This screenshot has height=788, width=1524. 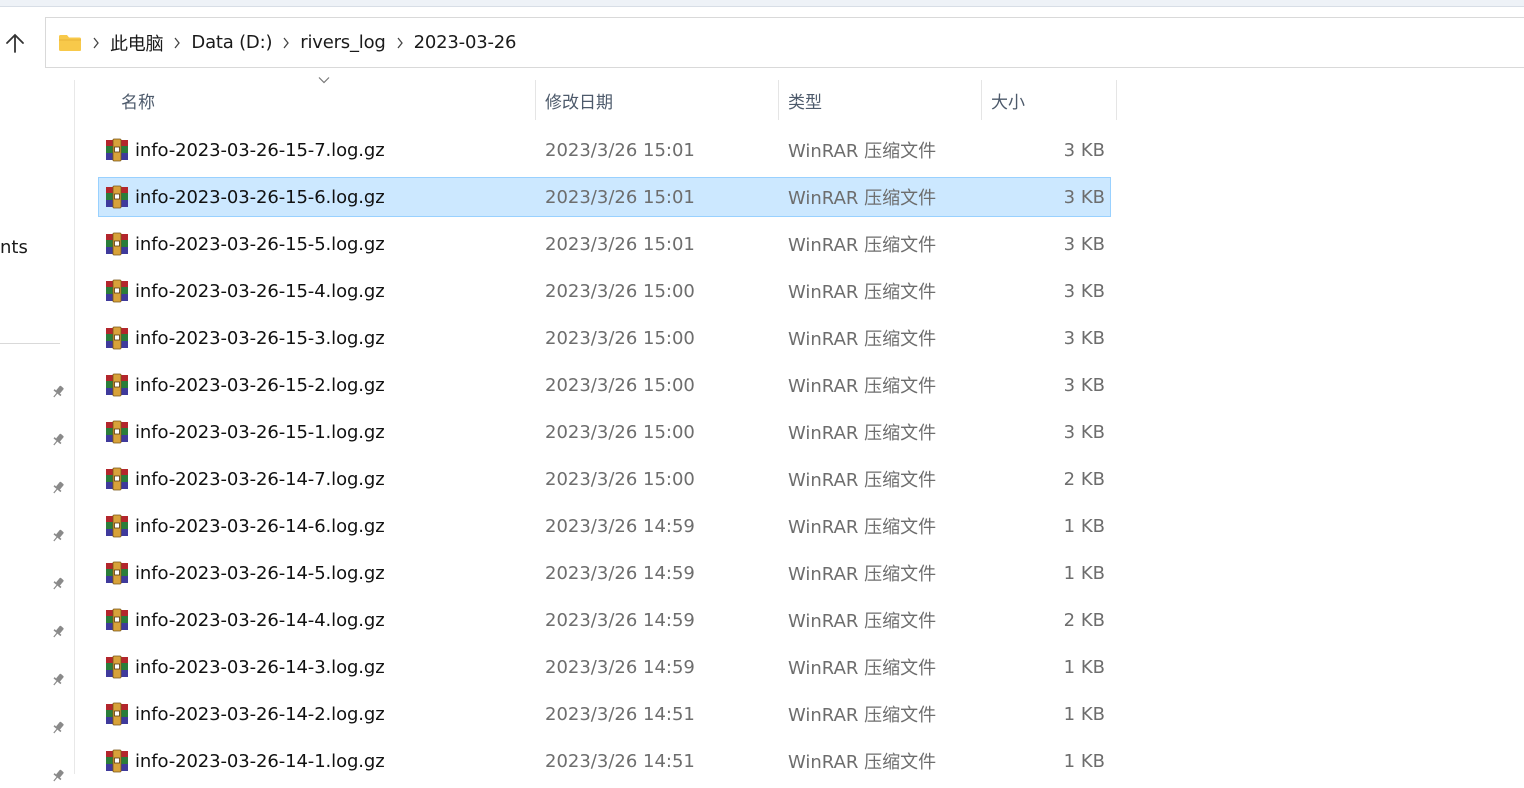 I want to click on column-header-type: 类型, so click(x=879, y=100).